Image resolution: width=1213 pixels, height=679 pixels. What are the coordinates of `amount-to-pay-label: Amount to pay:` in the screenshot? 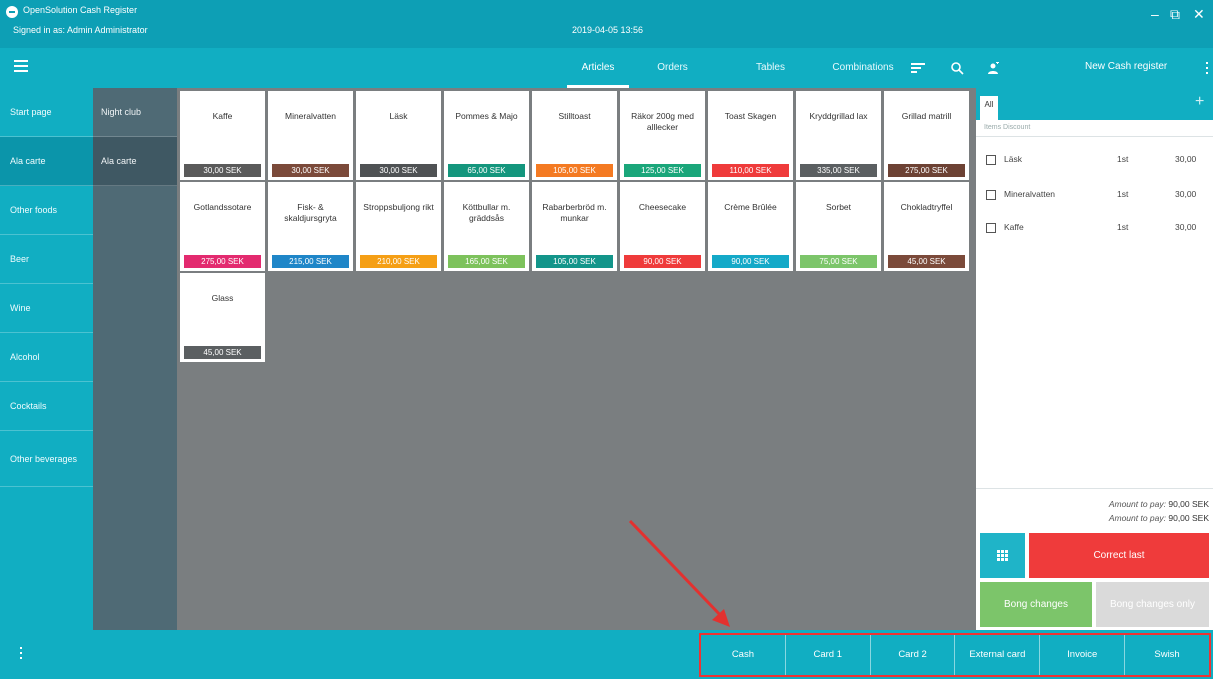 It's located at (1137, 504).